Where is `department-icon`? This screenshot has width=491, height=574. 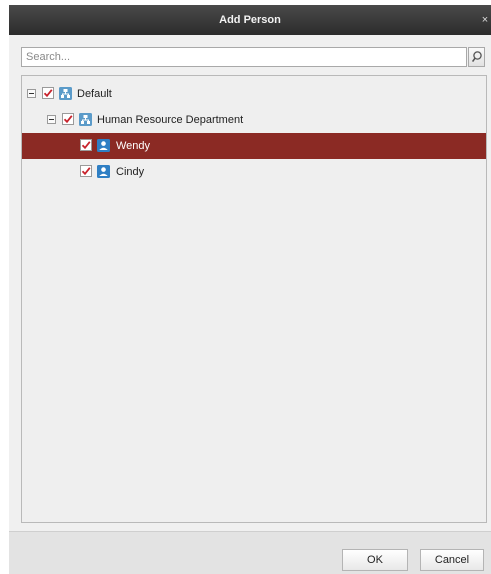
department-icon is located at coordinates (85, 119).